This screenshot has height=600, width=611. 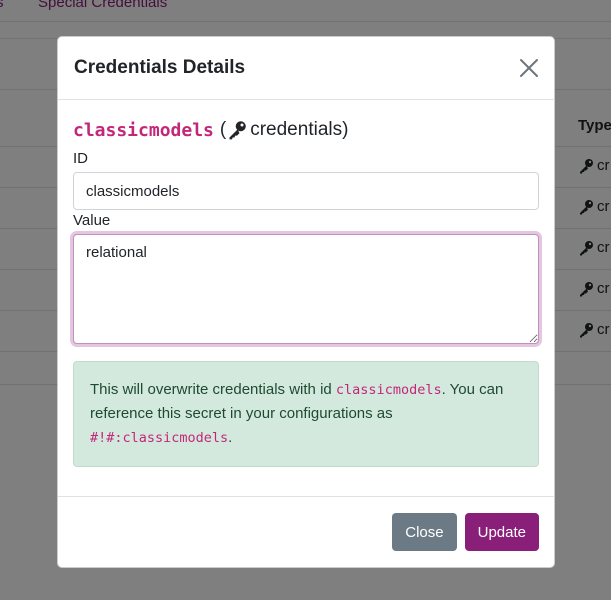 What do you see at coordinates (529, 68) in the screenshot?
I see `close-icon` at bounding box center [529, 68].